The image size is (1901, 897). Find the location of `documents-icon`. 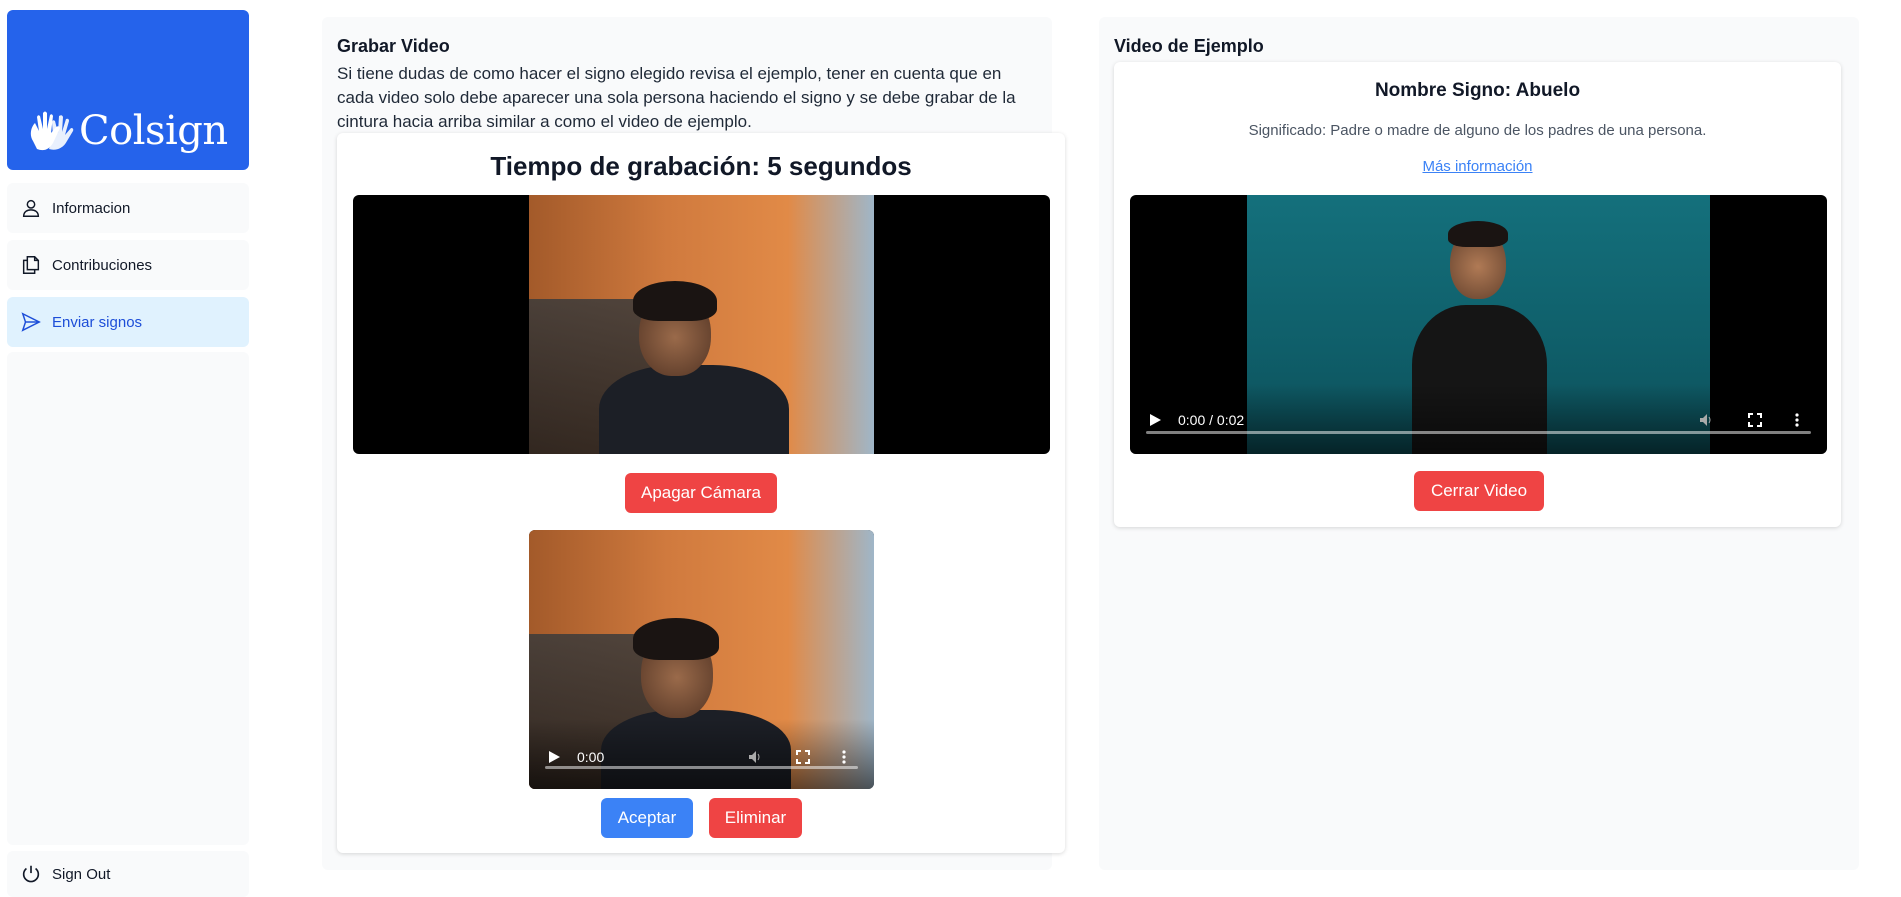

documents-icon is located at coordinates (31, 265).